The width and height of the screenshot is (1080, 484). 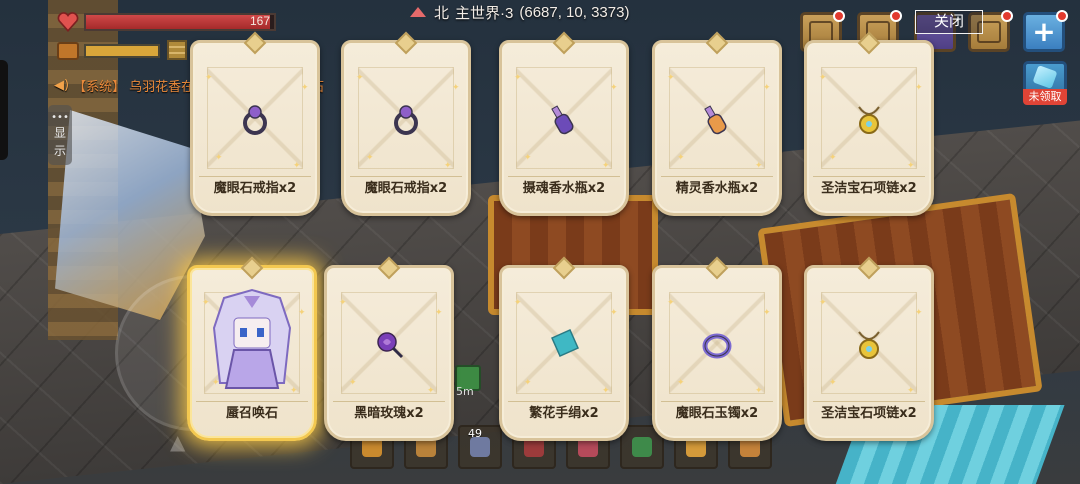 I want to click on reward-label: 魔眼石玉镯x2, so click(x=717, y=413).